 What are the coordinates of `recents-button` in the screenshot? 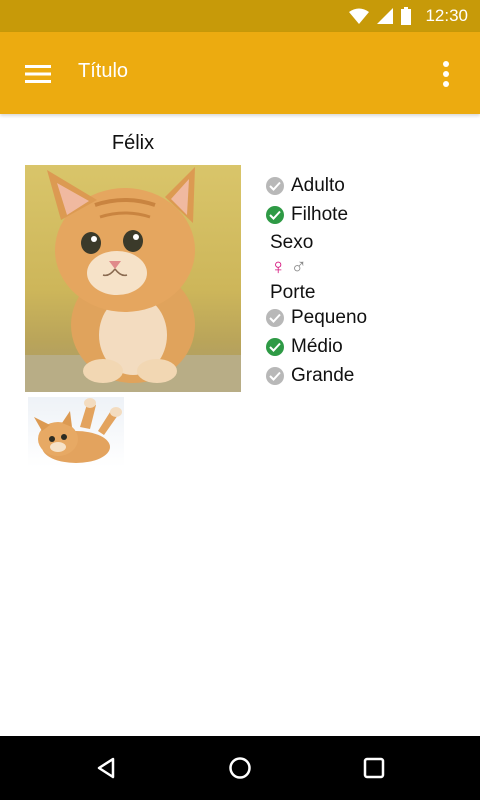 It's located at (374, 768).